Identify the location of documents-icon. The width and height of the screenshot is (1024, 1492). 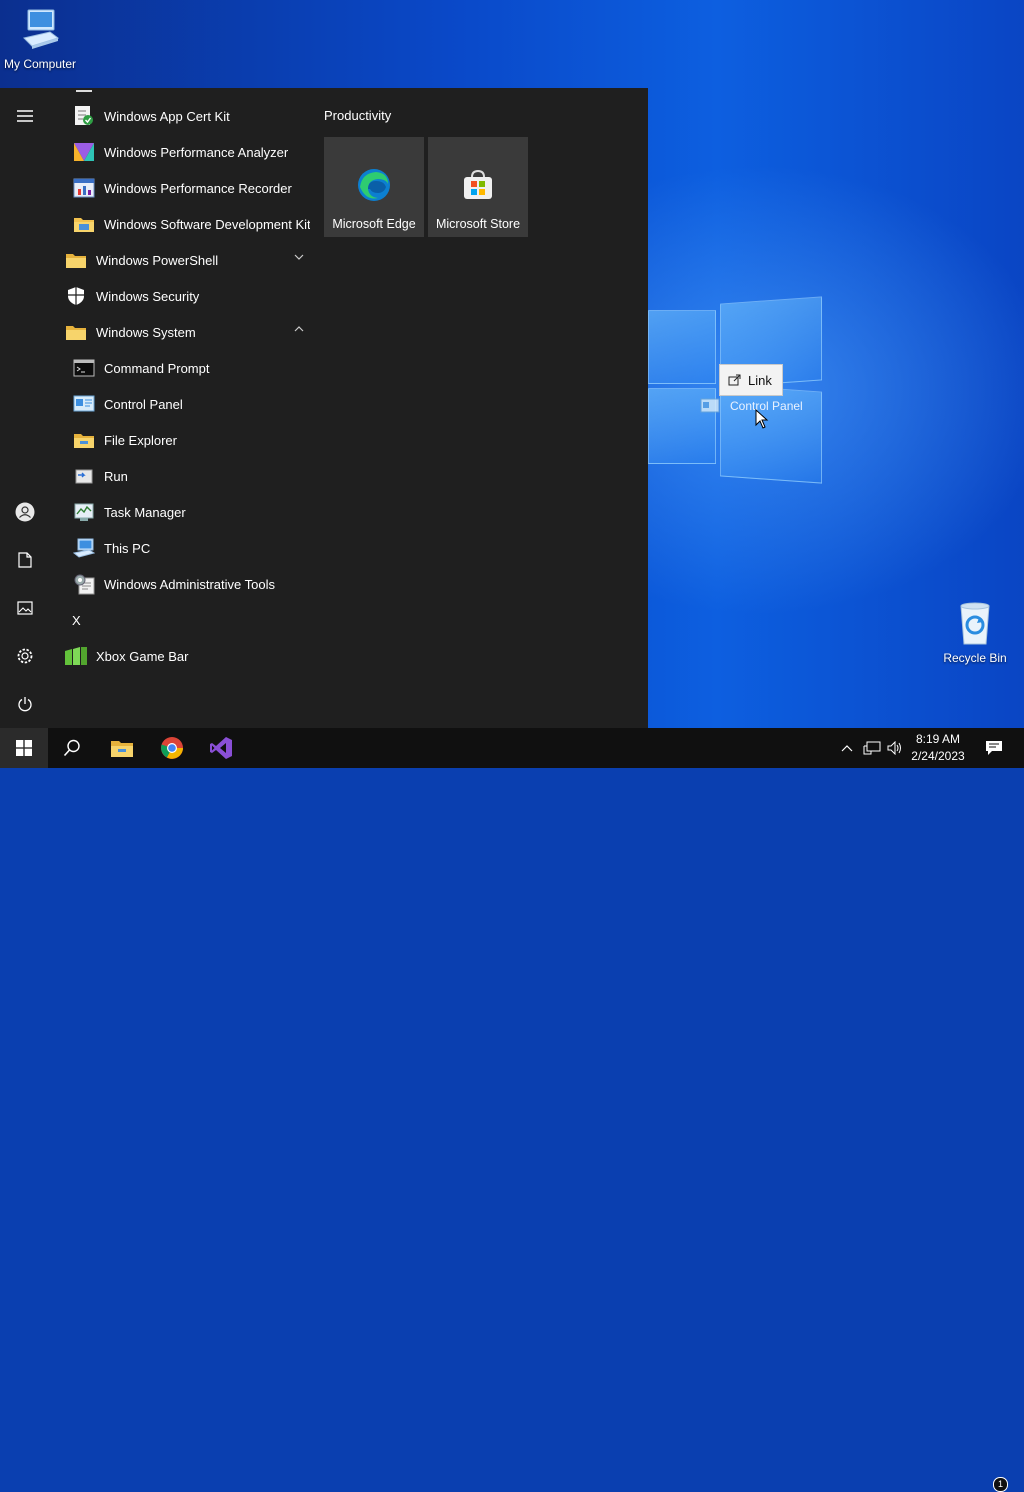
(25, 560).